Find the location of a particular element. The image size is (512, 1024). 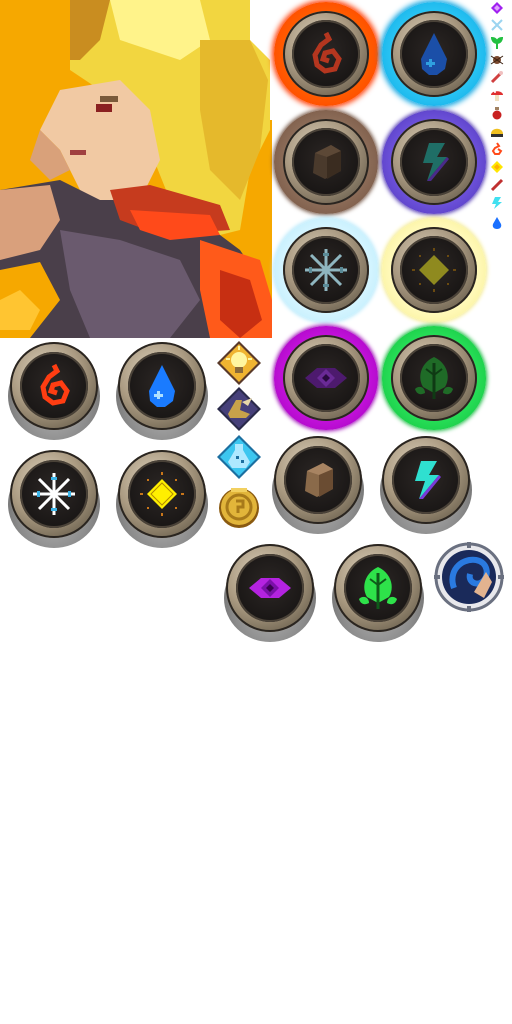

lightning-orb-glow is located at coordinates (434, 162).